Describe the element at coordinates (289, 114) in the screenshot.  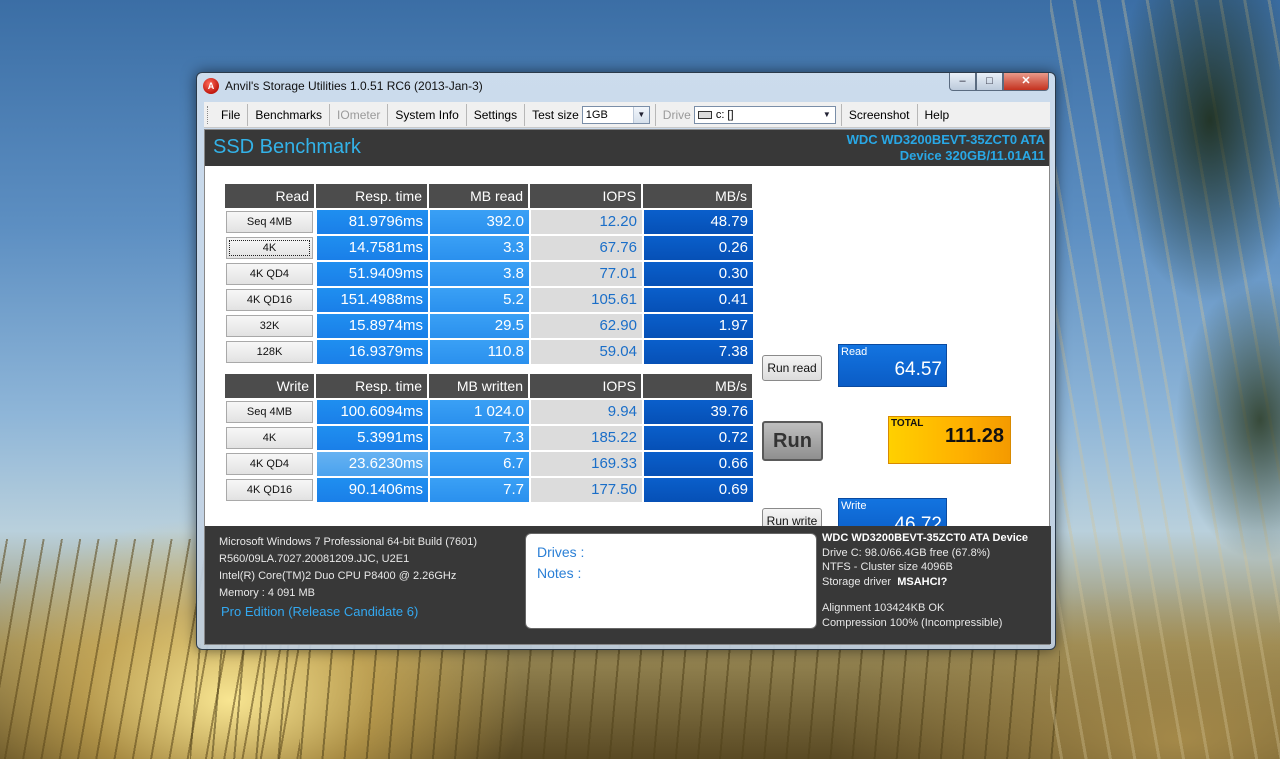
I see `menu-benchmarks: Benchmarks` at that location.